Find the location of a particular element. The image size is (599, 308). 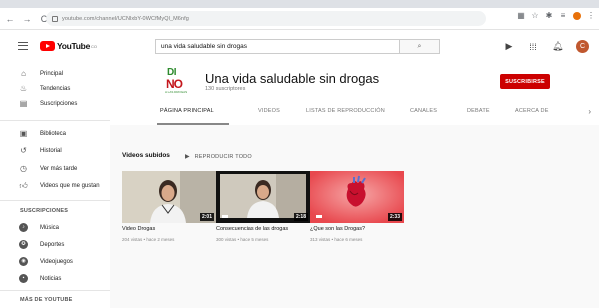

sidebar-item-historial: ↺ Historial is located at coordinates (55, 150).